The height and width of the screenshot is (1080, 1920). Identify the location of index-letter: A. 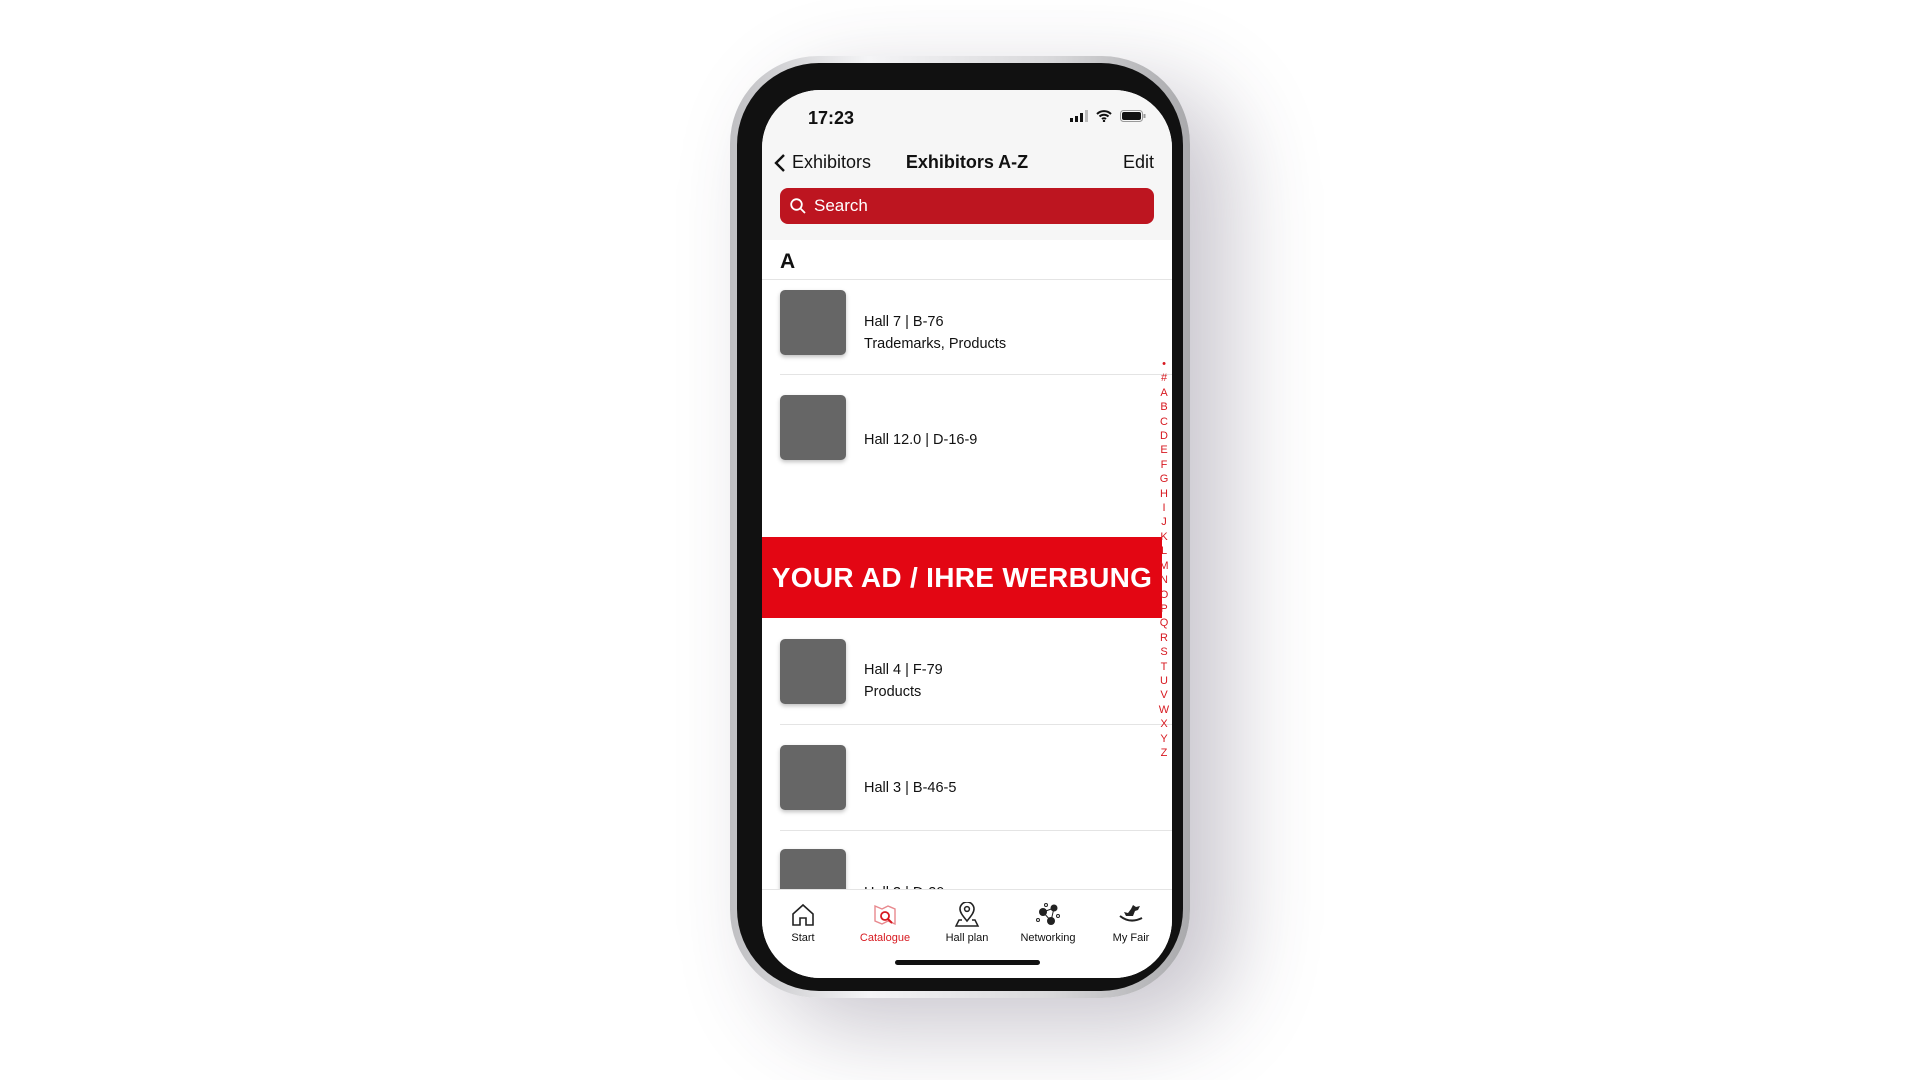
(1163, 393).